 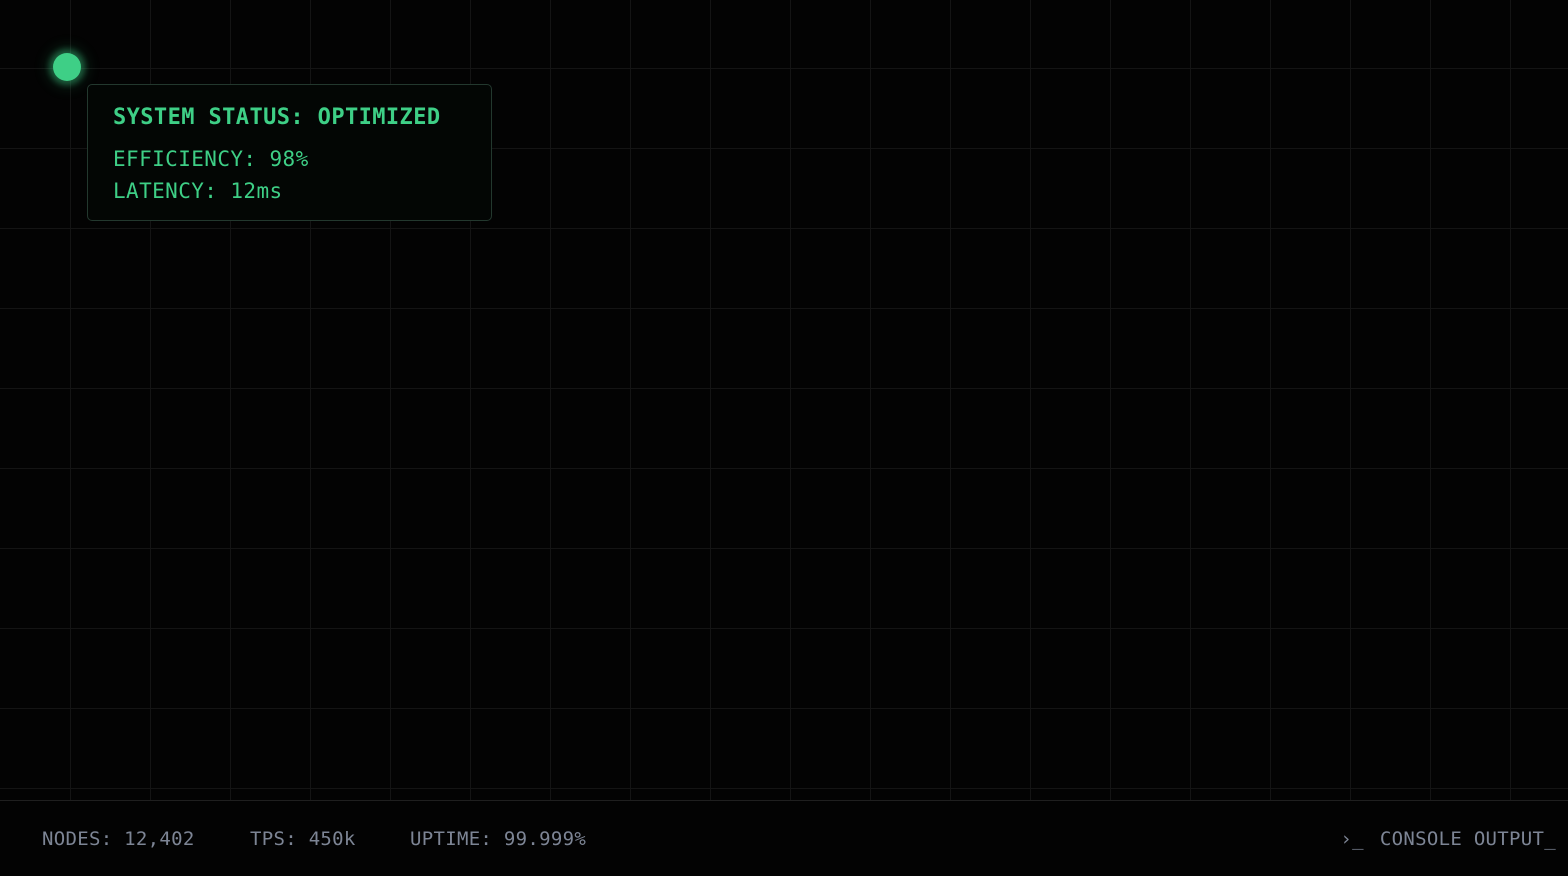 What do you see at coordinates (1352, 839) in the screenshot?
I see `terminal-prompt-icon: ›_` at bounding box center [1352, 839].